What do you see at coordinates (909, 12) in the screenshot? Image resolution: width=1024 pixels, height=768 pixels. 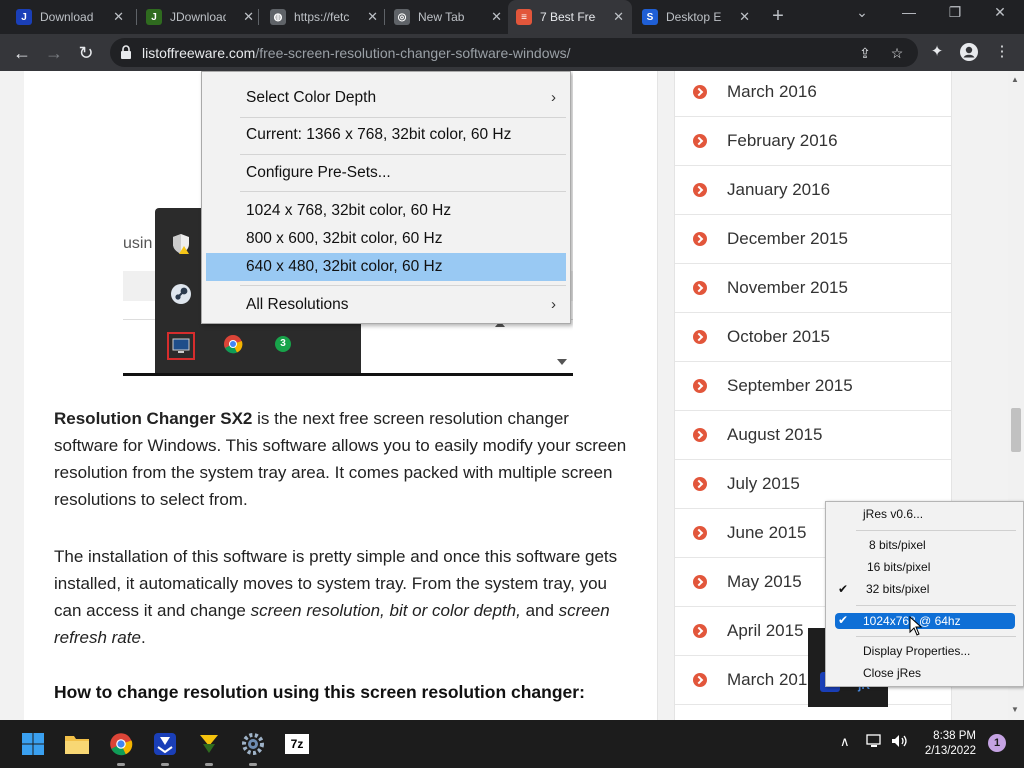 I see `minimize-button: —` at bounding box center [909, 12].